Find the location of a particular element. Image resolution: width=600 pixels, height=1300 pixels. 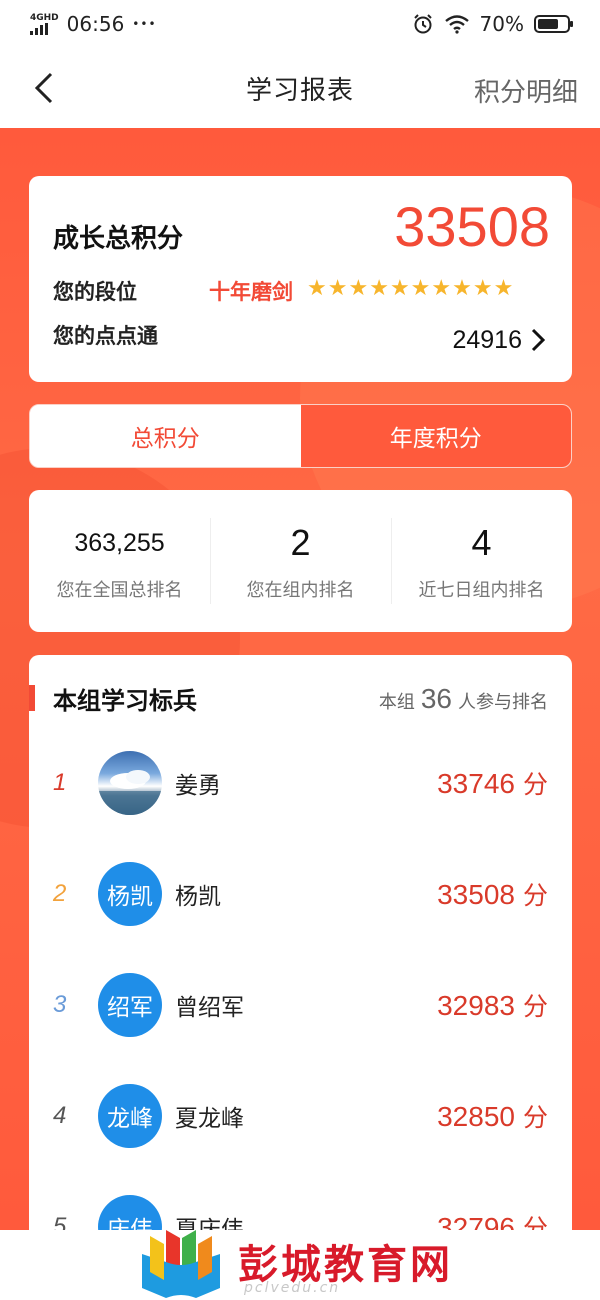

participant-count: 本组 36 人参与排名 is located at coordinates (463, 699).